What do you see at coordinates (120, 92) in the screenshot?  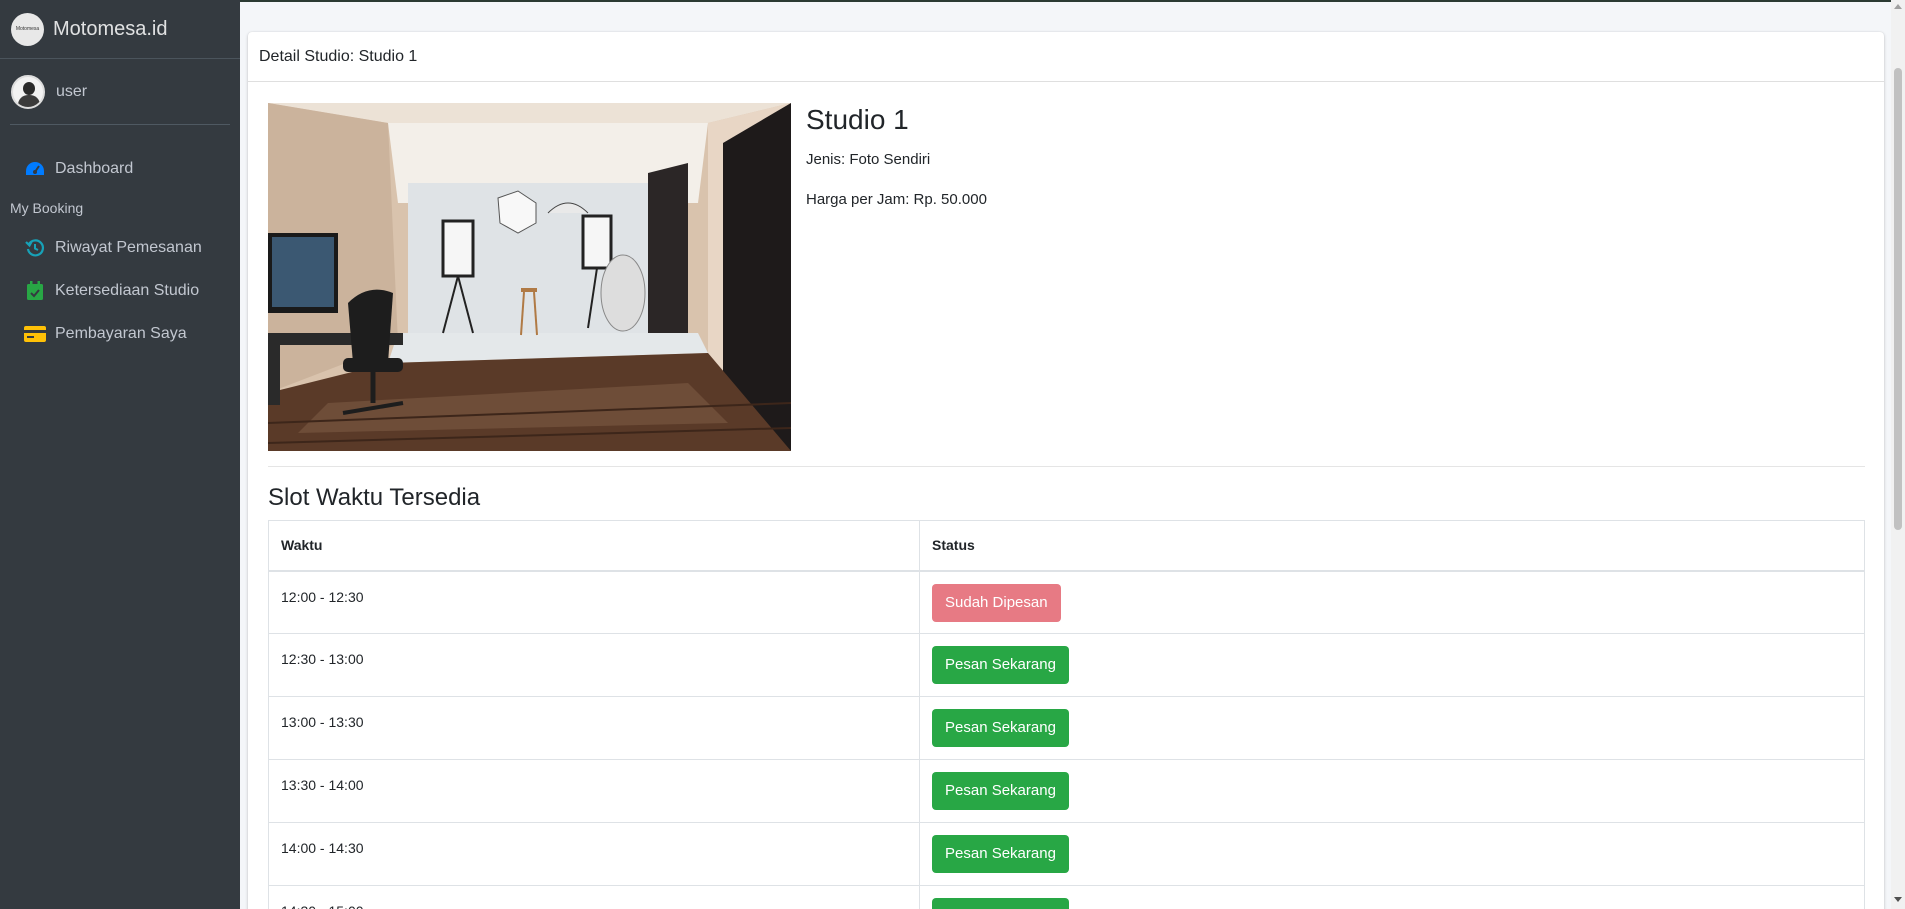 I see `user-panel: user` at bounding box center [120, 92].